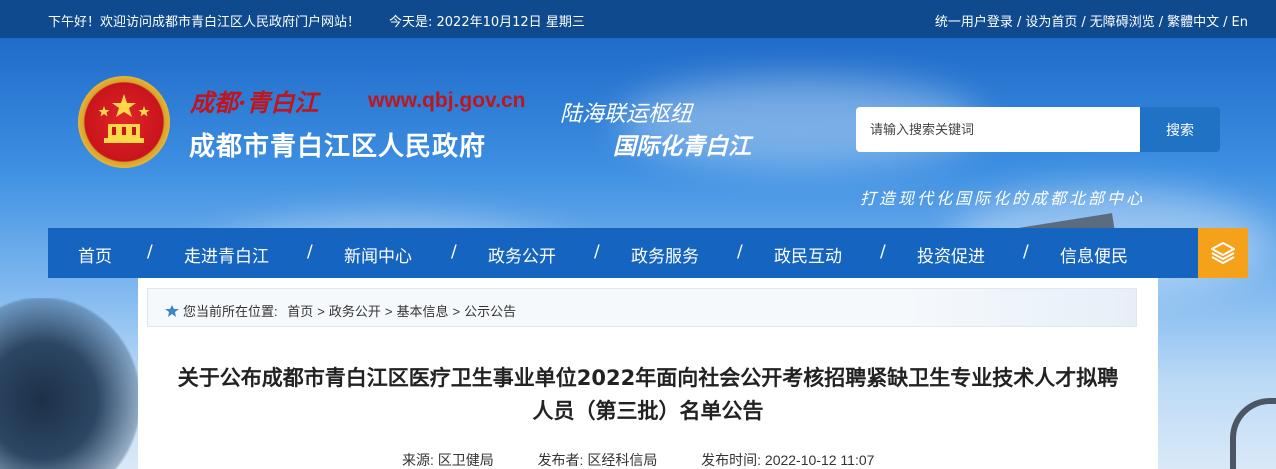  What do you see at coordinates (490, 311) in the screenshot?
I see `breadcrumb-announcements: 公示公告` at bounding box center [490, 311].